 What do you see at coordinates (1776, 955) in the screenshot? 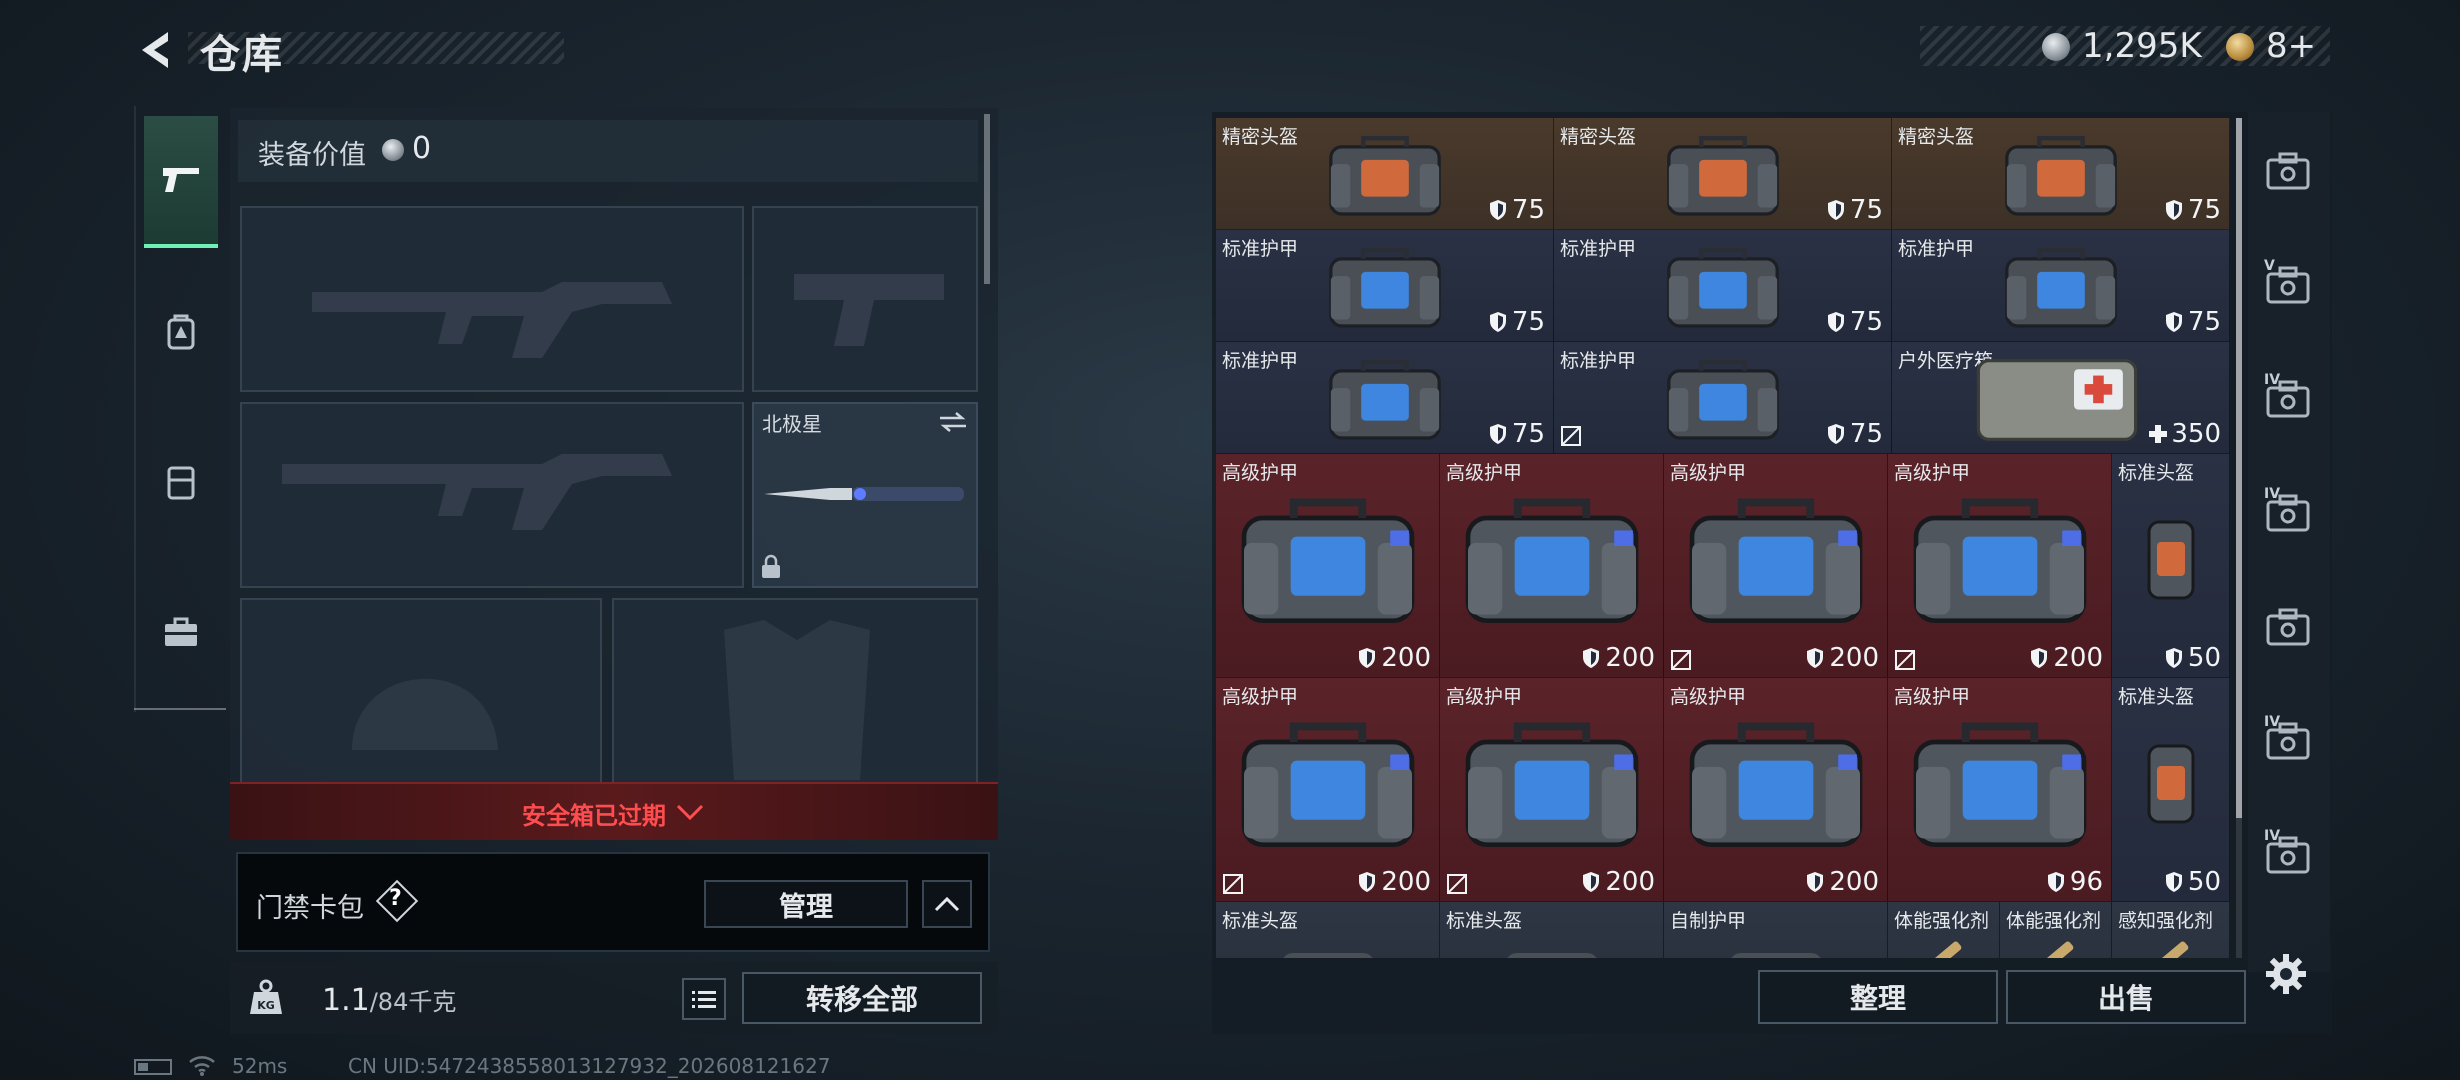
I see `crate-icon` at bounding box center [1776, 955].